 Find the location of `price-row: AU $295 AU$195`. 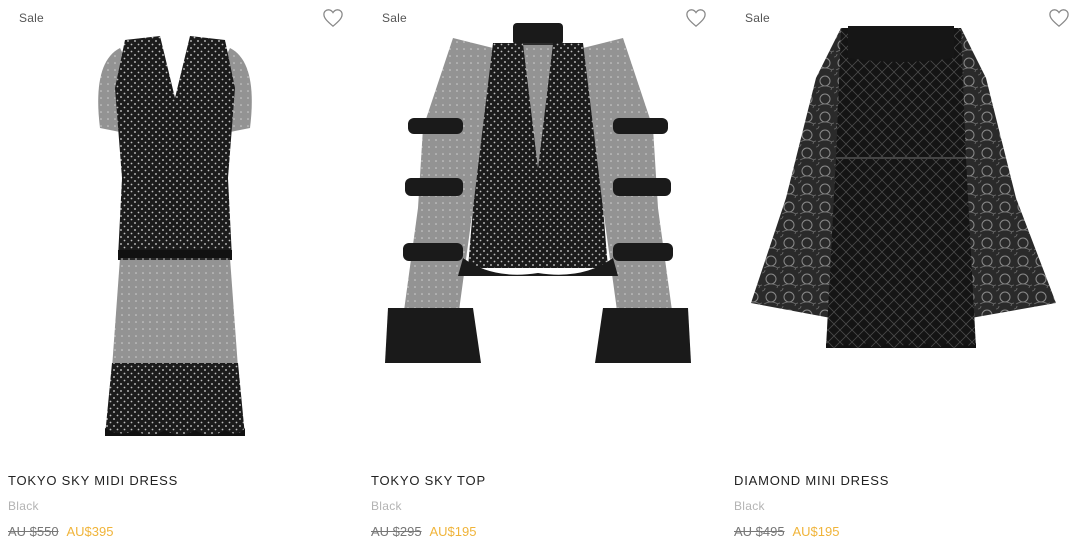

price-row: AU $295 AU$195 is located at coordinates (423, 531).